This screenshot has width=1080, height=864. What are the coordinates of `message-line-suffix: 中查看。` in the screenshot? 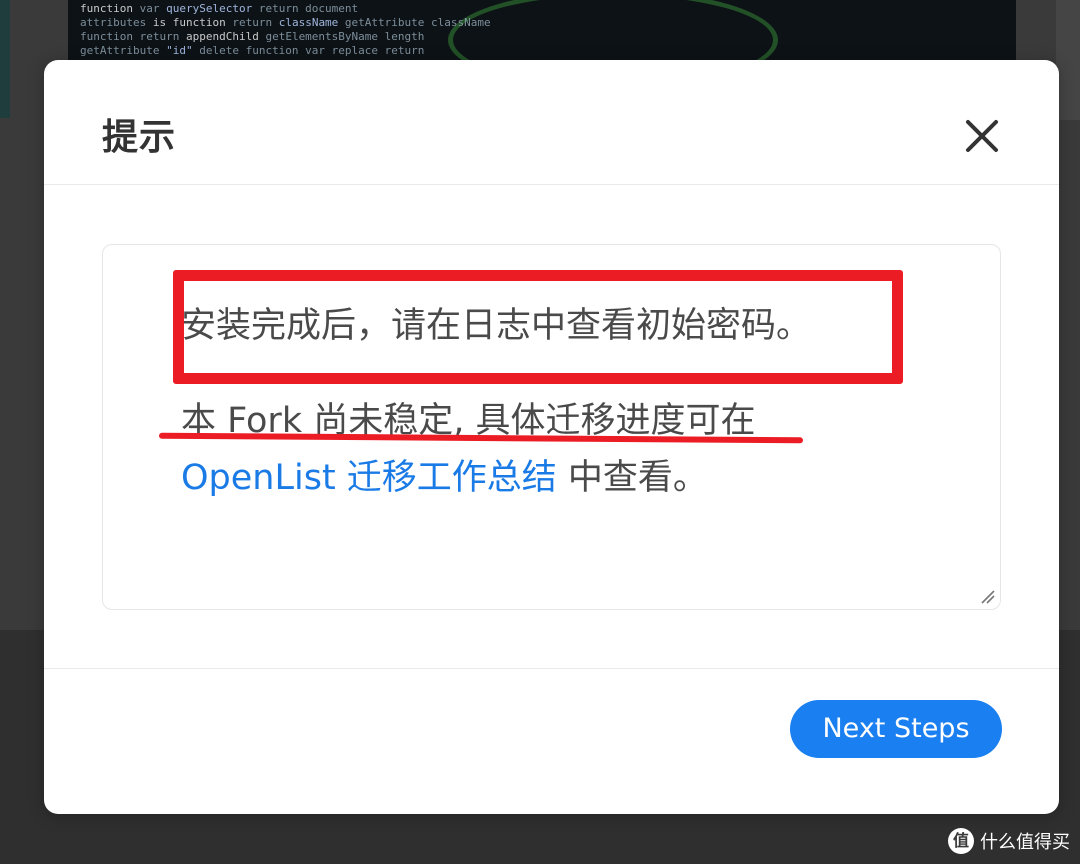 It's located at (632, 478).